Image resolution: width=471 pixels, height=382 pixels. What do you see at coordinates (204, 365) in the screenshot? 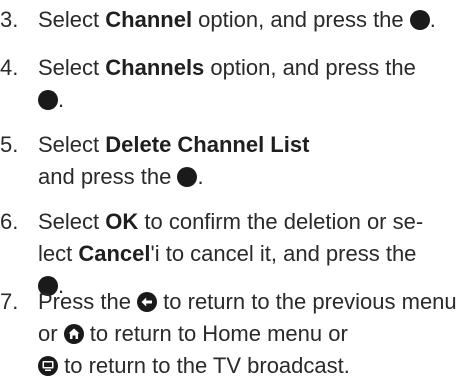
I see `step-text-part: to return to the TV broadcast.` at bounding box center [204, 365].